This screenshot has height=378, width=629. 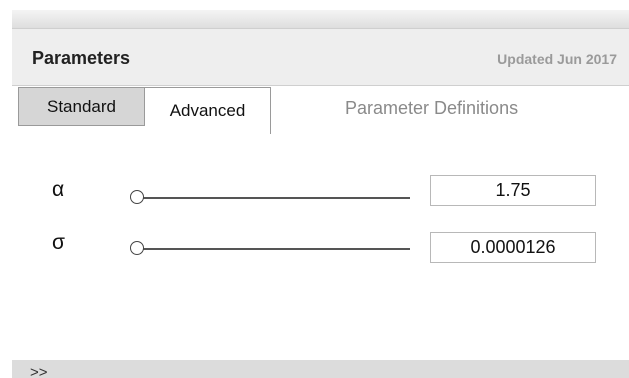 What do you see at coordinates (58, 189) in the screenshot?
I see `alpha-symbol: α` at bounding box center [58, 189].